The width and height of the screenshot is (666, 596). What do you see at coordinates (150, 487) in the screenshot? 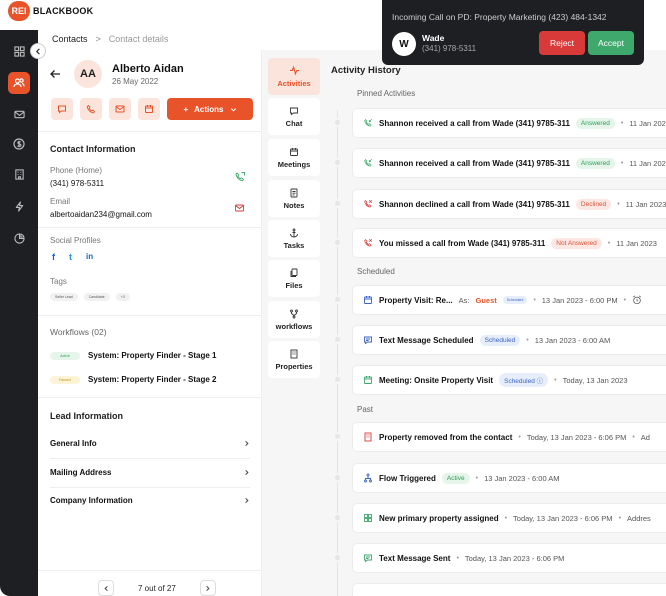
I see `divider` at bounding box center [150, 487].